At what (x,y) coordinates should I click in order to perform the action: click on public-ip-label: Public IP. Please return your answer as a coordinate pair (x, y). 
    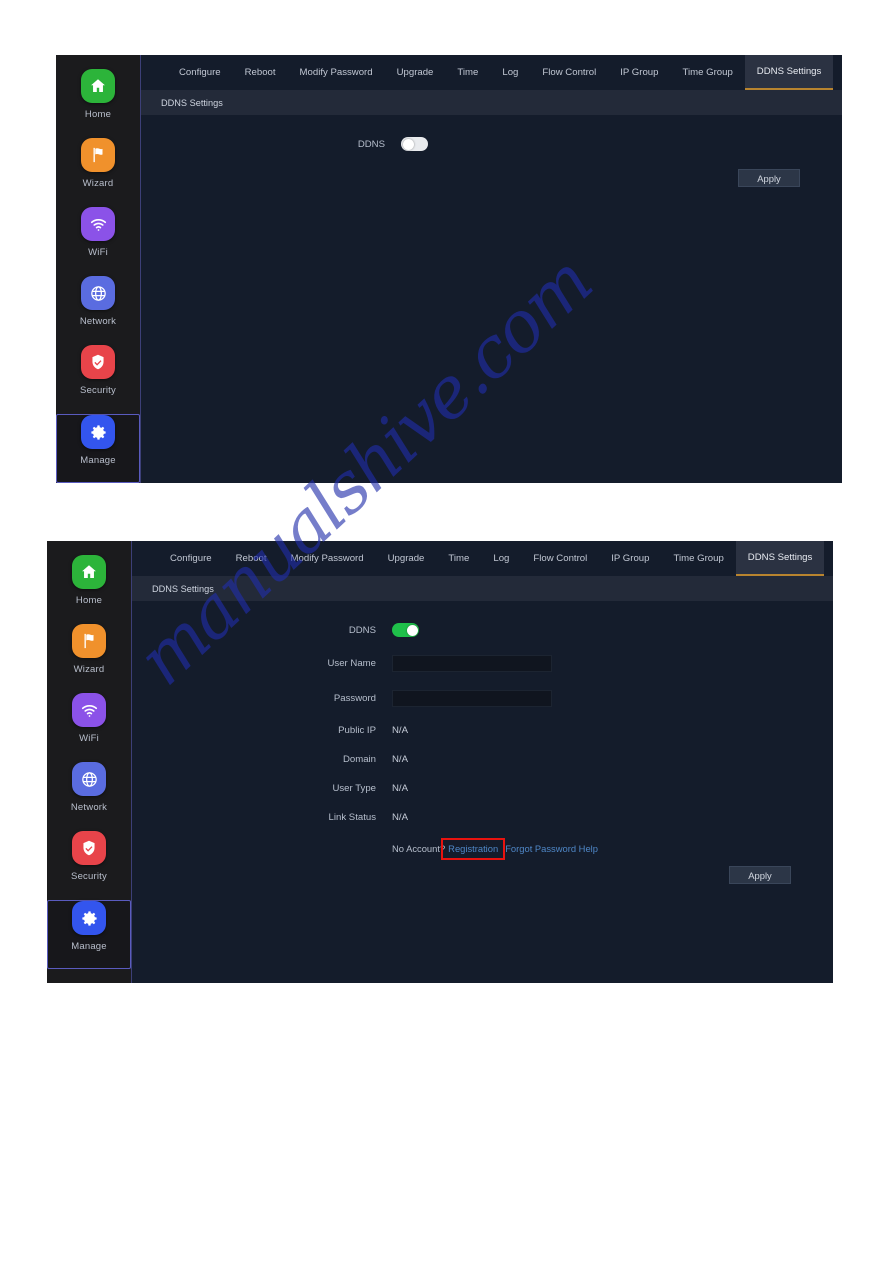
    Looking at the image, I should click on (357, 730).